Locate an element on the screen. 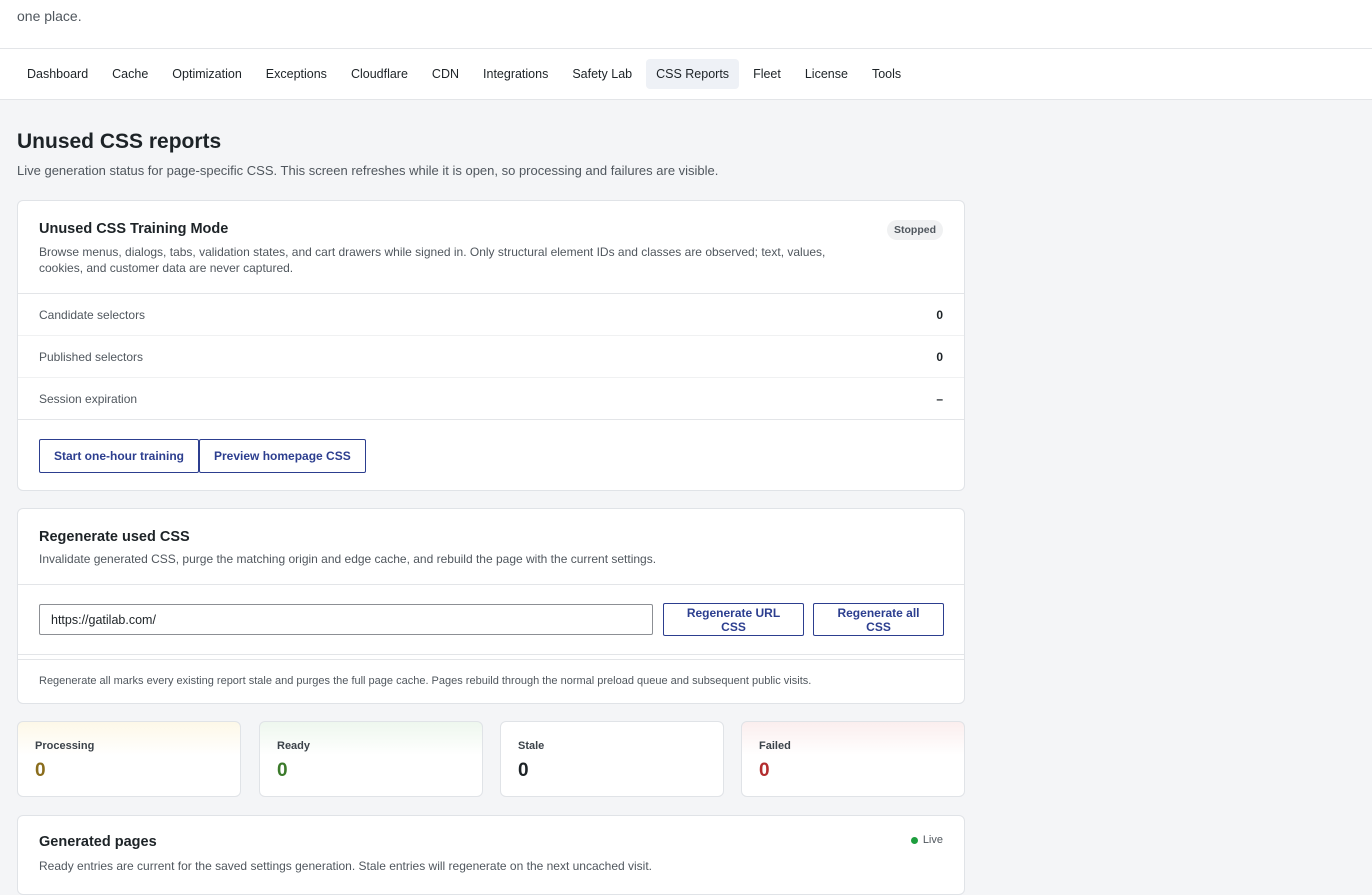  session-expiration-value: – is located at coordinates (939, 398).